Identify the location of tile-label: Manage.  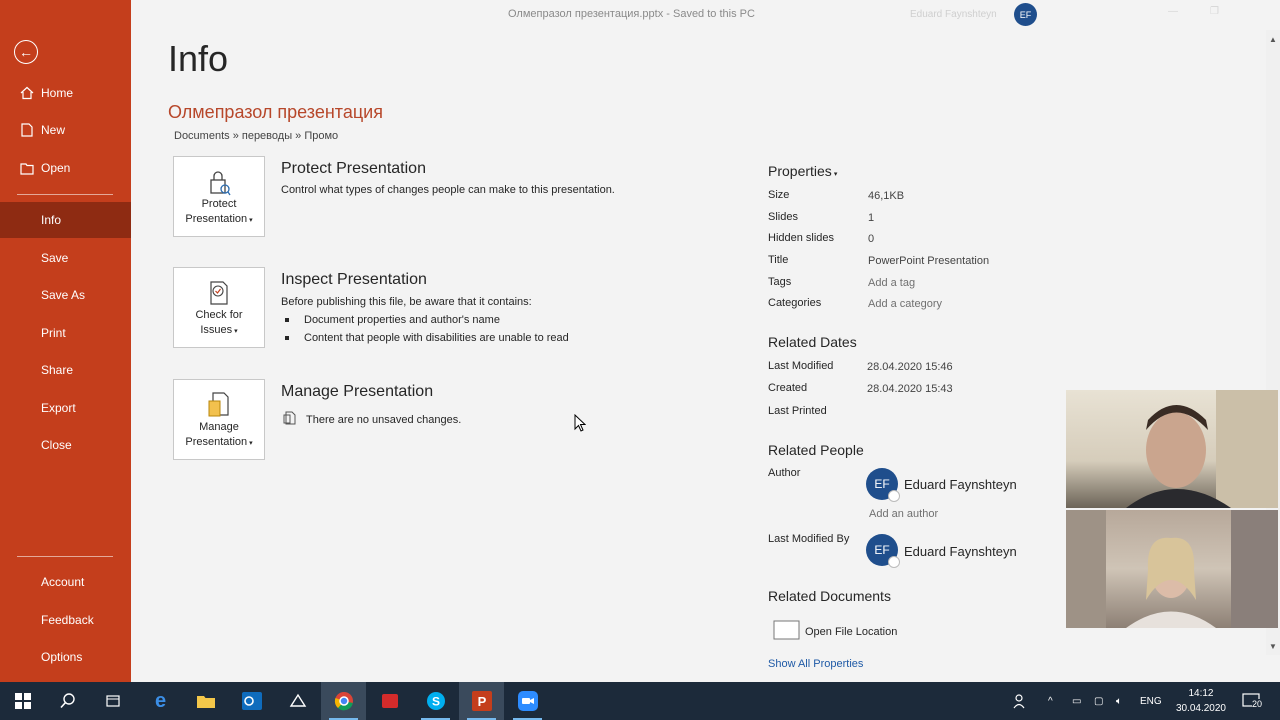
(219, 427).